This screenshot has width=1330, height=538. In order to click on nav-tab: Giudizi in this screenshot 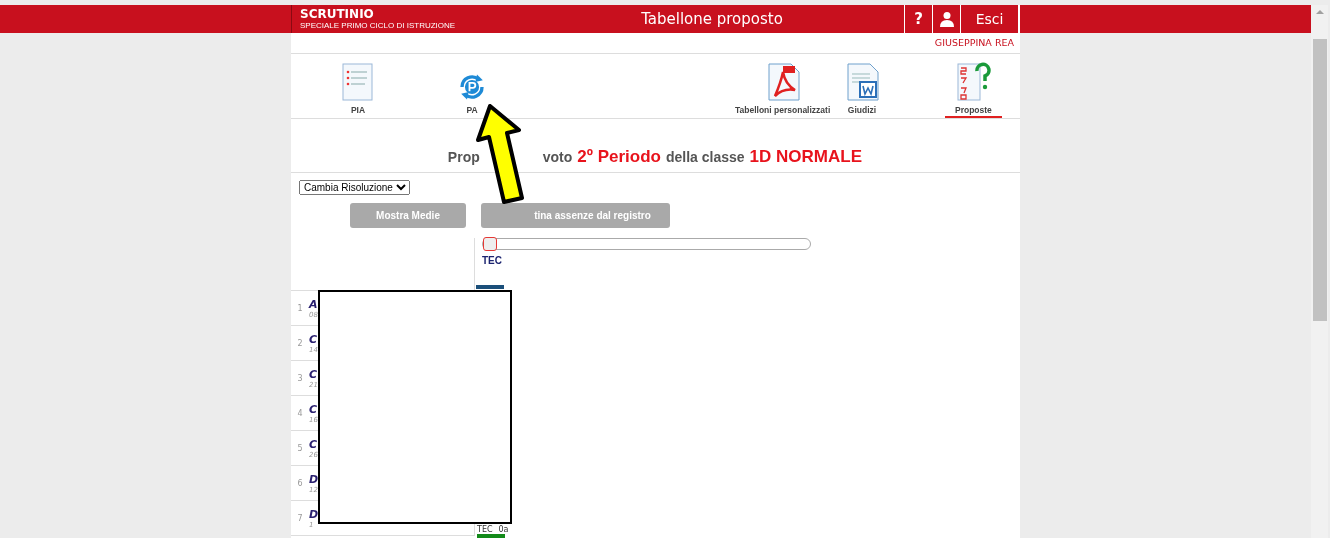, I will do `click(862, 90)`.